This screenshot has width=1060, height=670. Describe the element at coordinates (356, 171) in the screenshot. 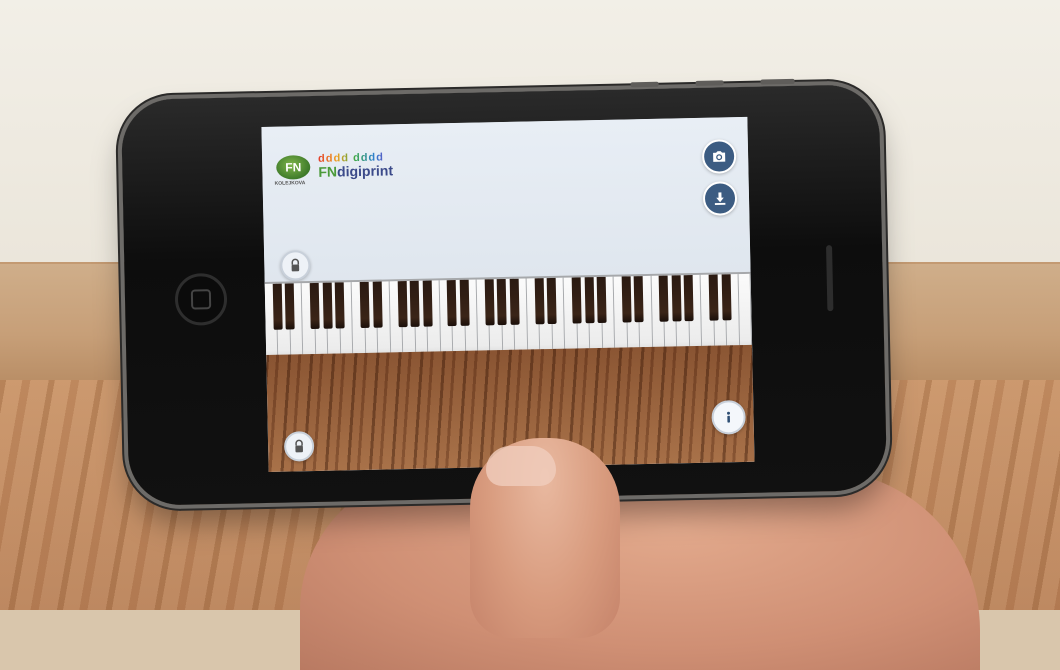

I see `logo-brand: FNdigiprint` at that location.